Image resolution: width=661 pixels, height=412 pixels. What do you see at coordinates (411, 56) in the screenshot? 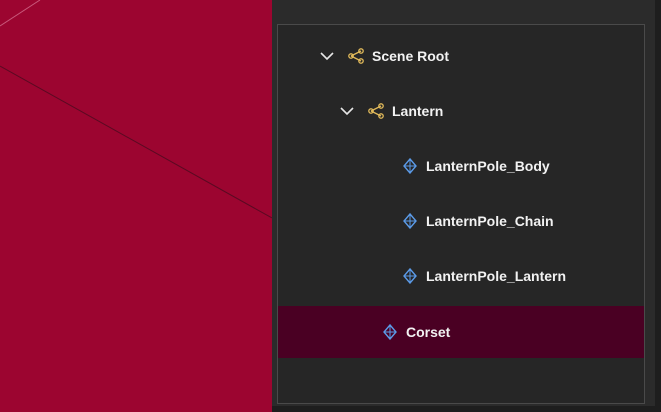
I see `tree-node-label: Scene Root` at bounding box center [411, 56].